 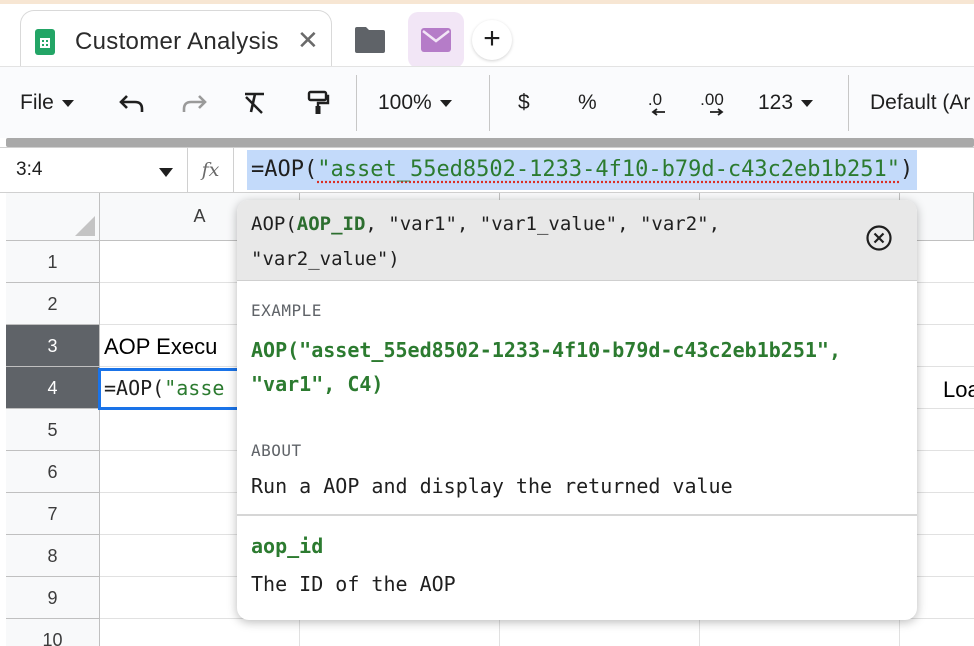 I want to click on increase-decimal-button: .00, so click(x=712, y=103).